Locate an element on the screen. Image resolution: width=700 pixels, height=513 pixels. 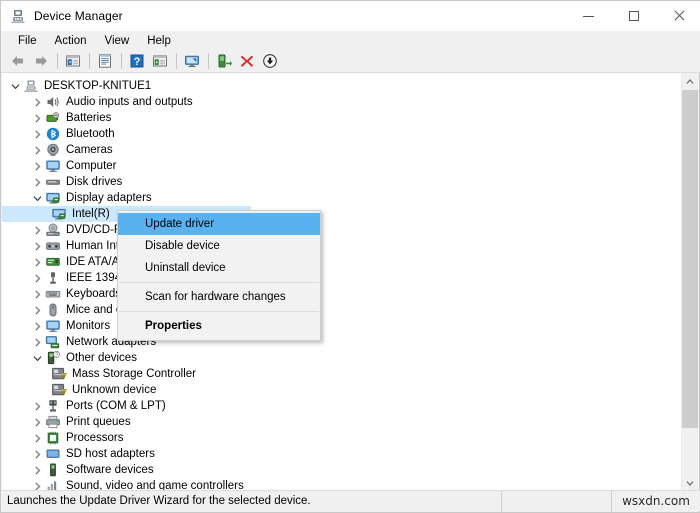
caption-button-group is located at coordinates (633, 16).